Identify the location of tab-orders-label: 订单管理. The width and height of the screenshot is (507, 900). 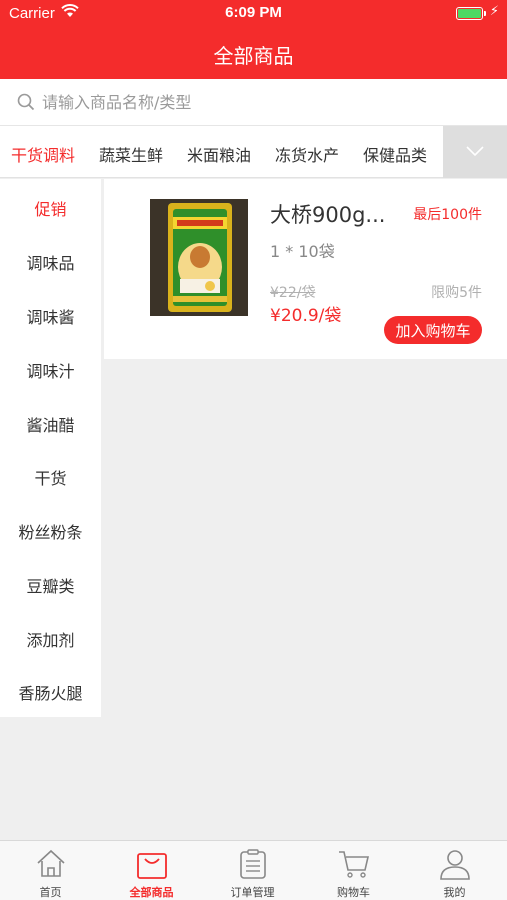
(252, 892).